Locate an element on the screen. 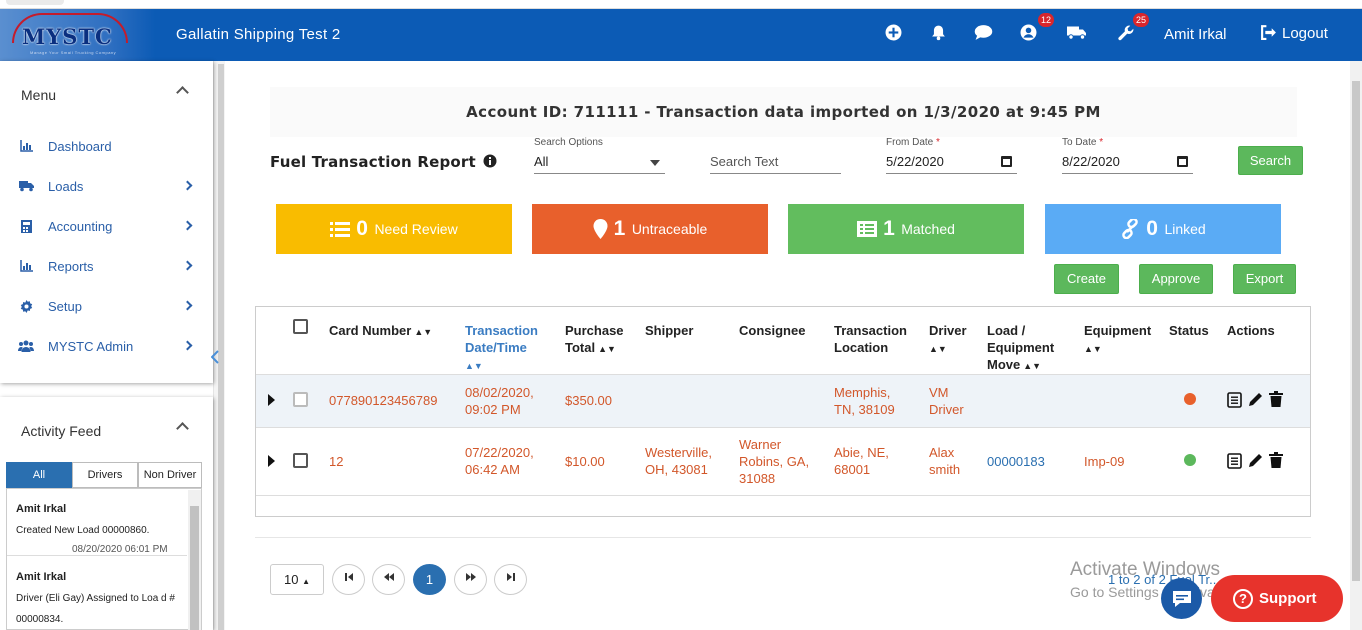 The image size is (1362, 630). chat-button is located at coordinates (1181, 598).